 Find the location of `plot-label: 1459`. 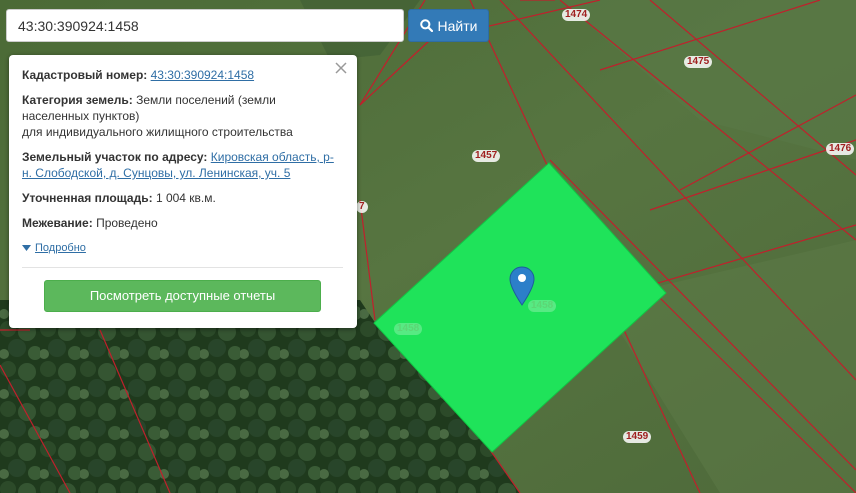

plot-label: 1459 is located at coordinates (637, 437).